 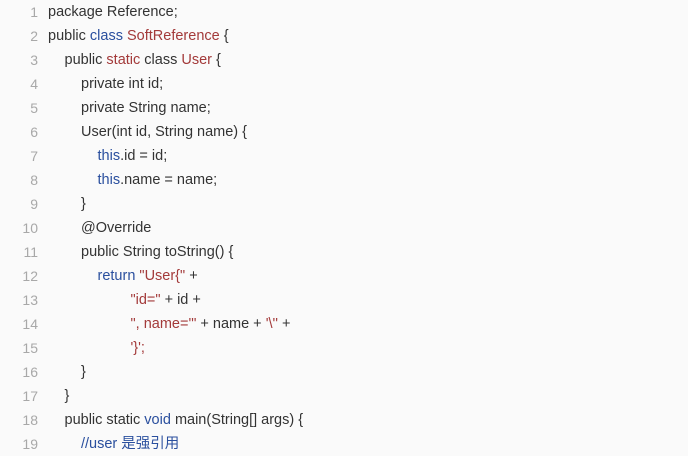 I want to click on code-text: @Override, so click(x=116, y=228).